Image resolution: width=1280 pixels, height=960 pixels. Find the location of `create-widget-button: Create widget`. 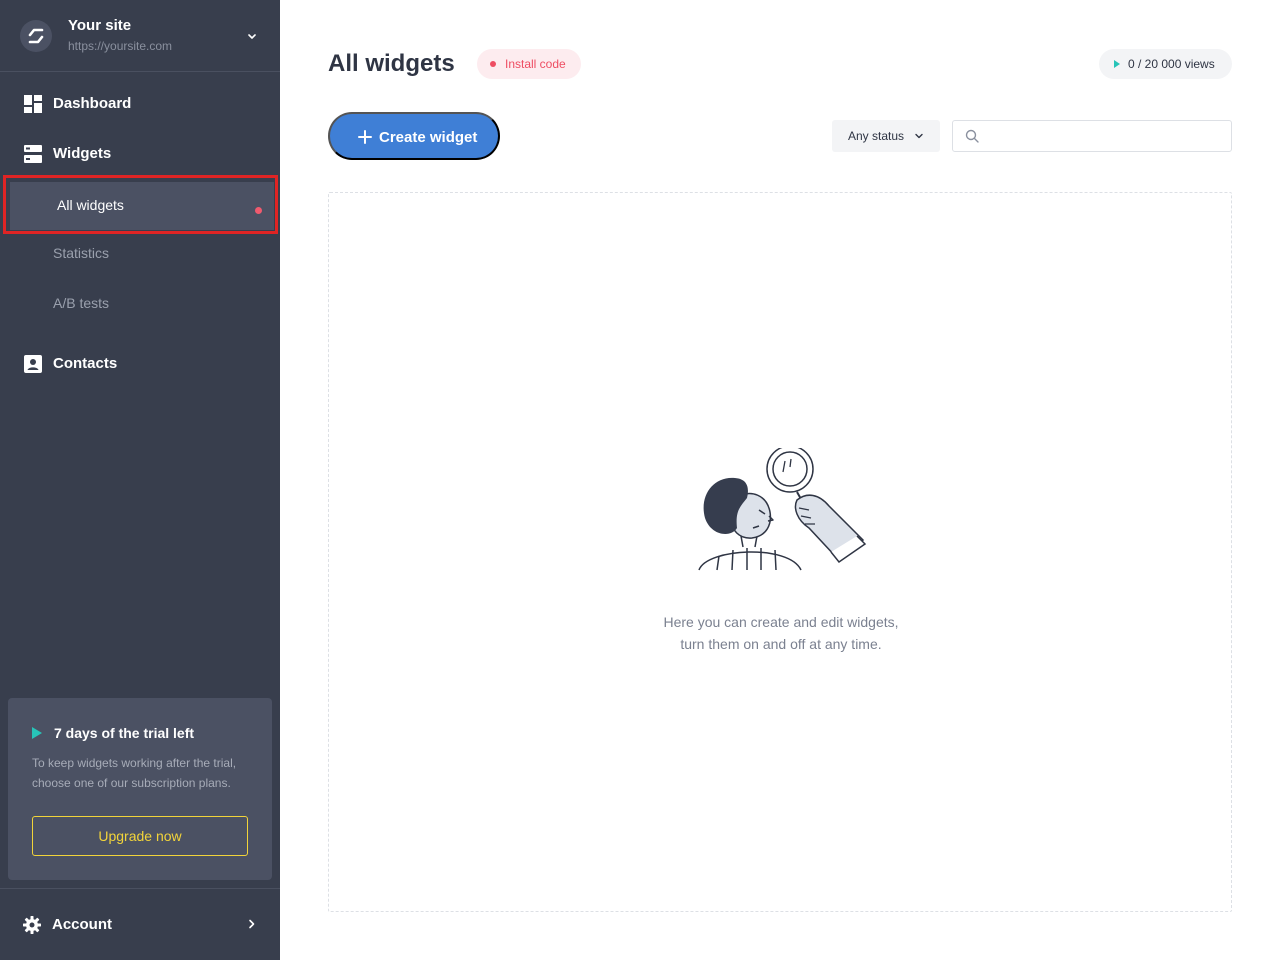

create-widget-button: Create widget is located at coordinates (414, 136).